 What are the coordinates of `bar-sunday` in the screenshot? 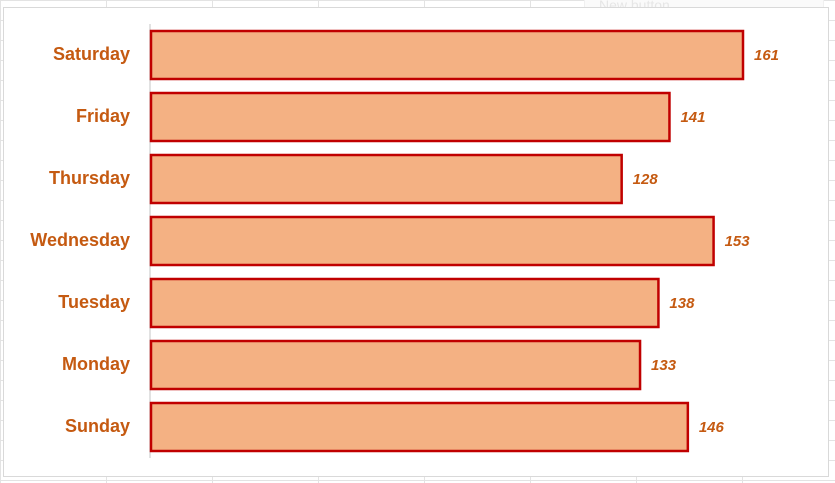 It's located at (419, 427).